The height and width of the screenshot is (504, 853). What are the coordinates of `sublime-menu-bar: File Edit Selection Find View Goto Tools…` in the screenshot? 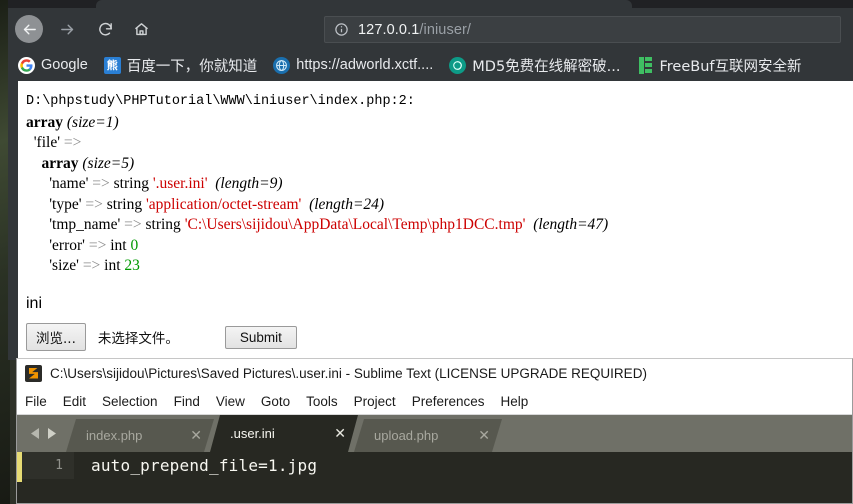 It's located at (434, 401).